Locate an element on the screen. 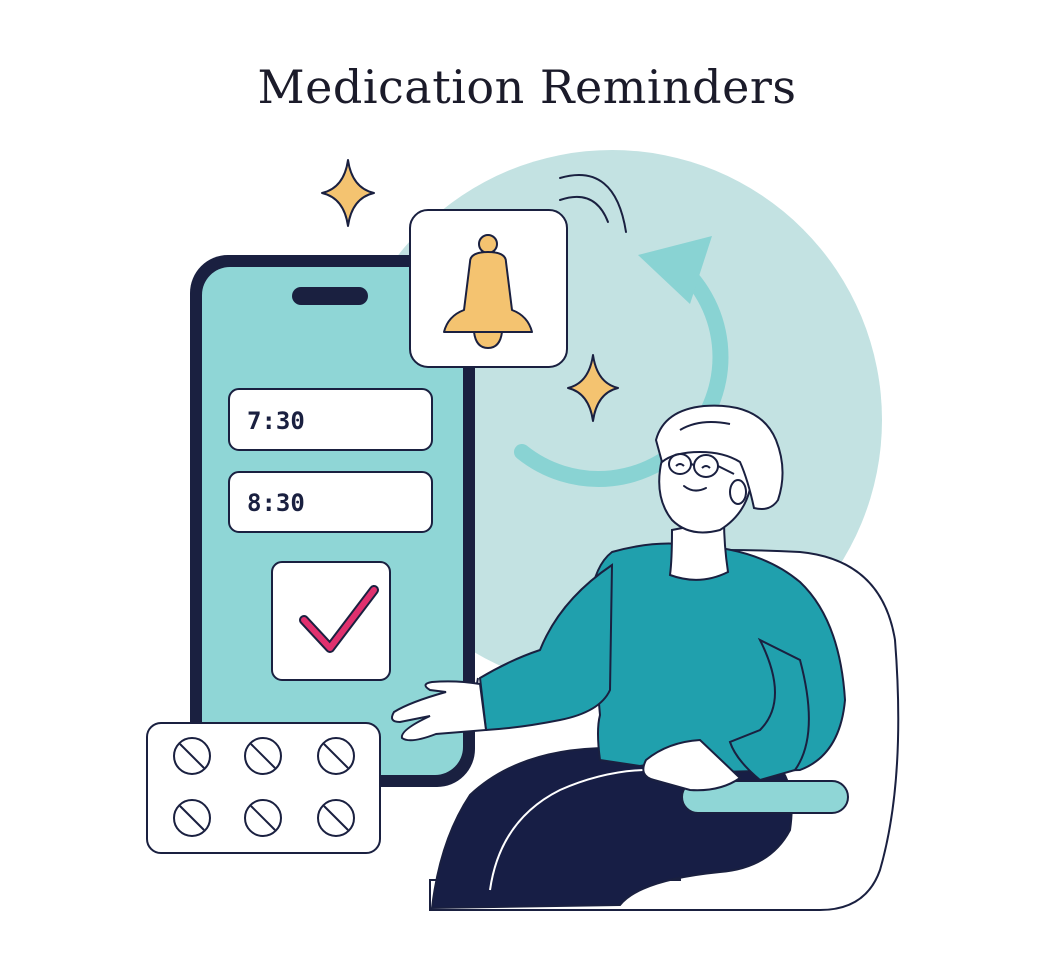 The image size is (1054, 980). reminder-card: 7:30 is located at coordinates (330, 419).